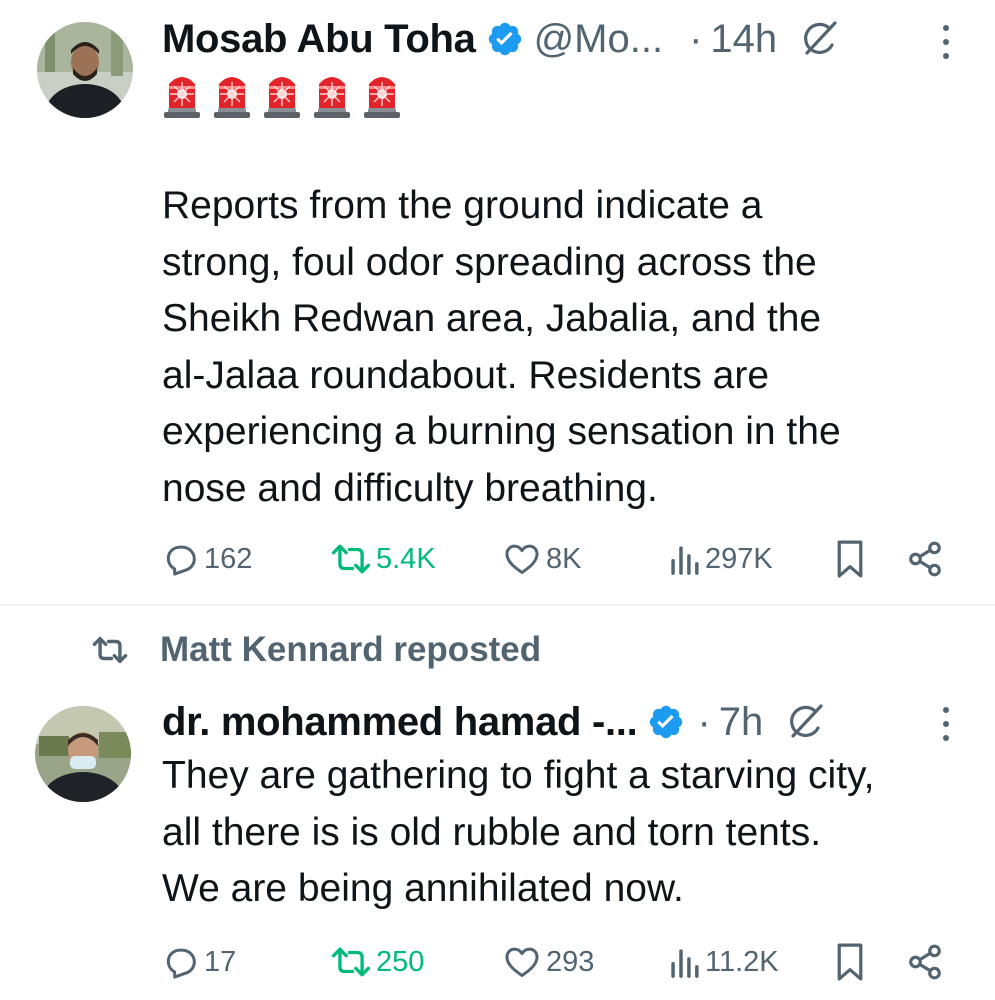  I want to click on emoji-row, so click(287, 94).